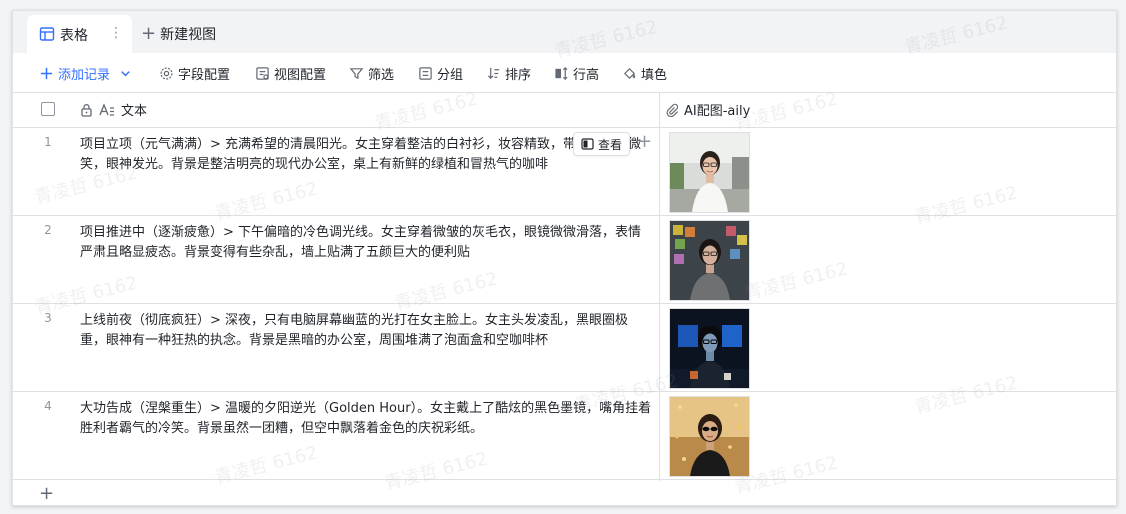 The image size is (1126, 514). I want to click on view-button: 查看, so click(601, 144).